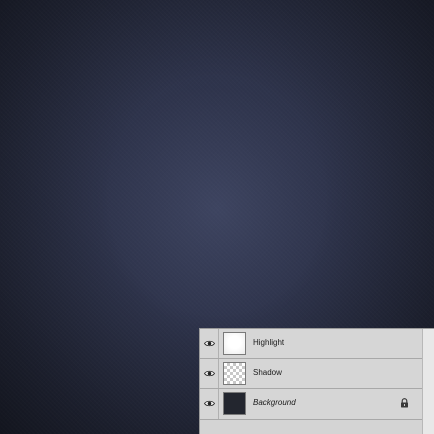  I want to click on layers-panel-footer, so click(311, 427).